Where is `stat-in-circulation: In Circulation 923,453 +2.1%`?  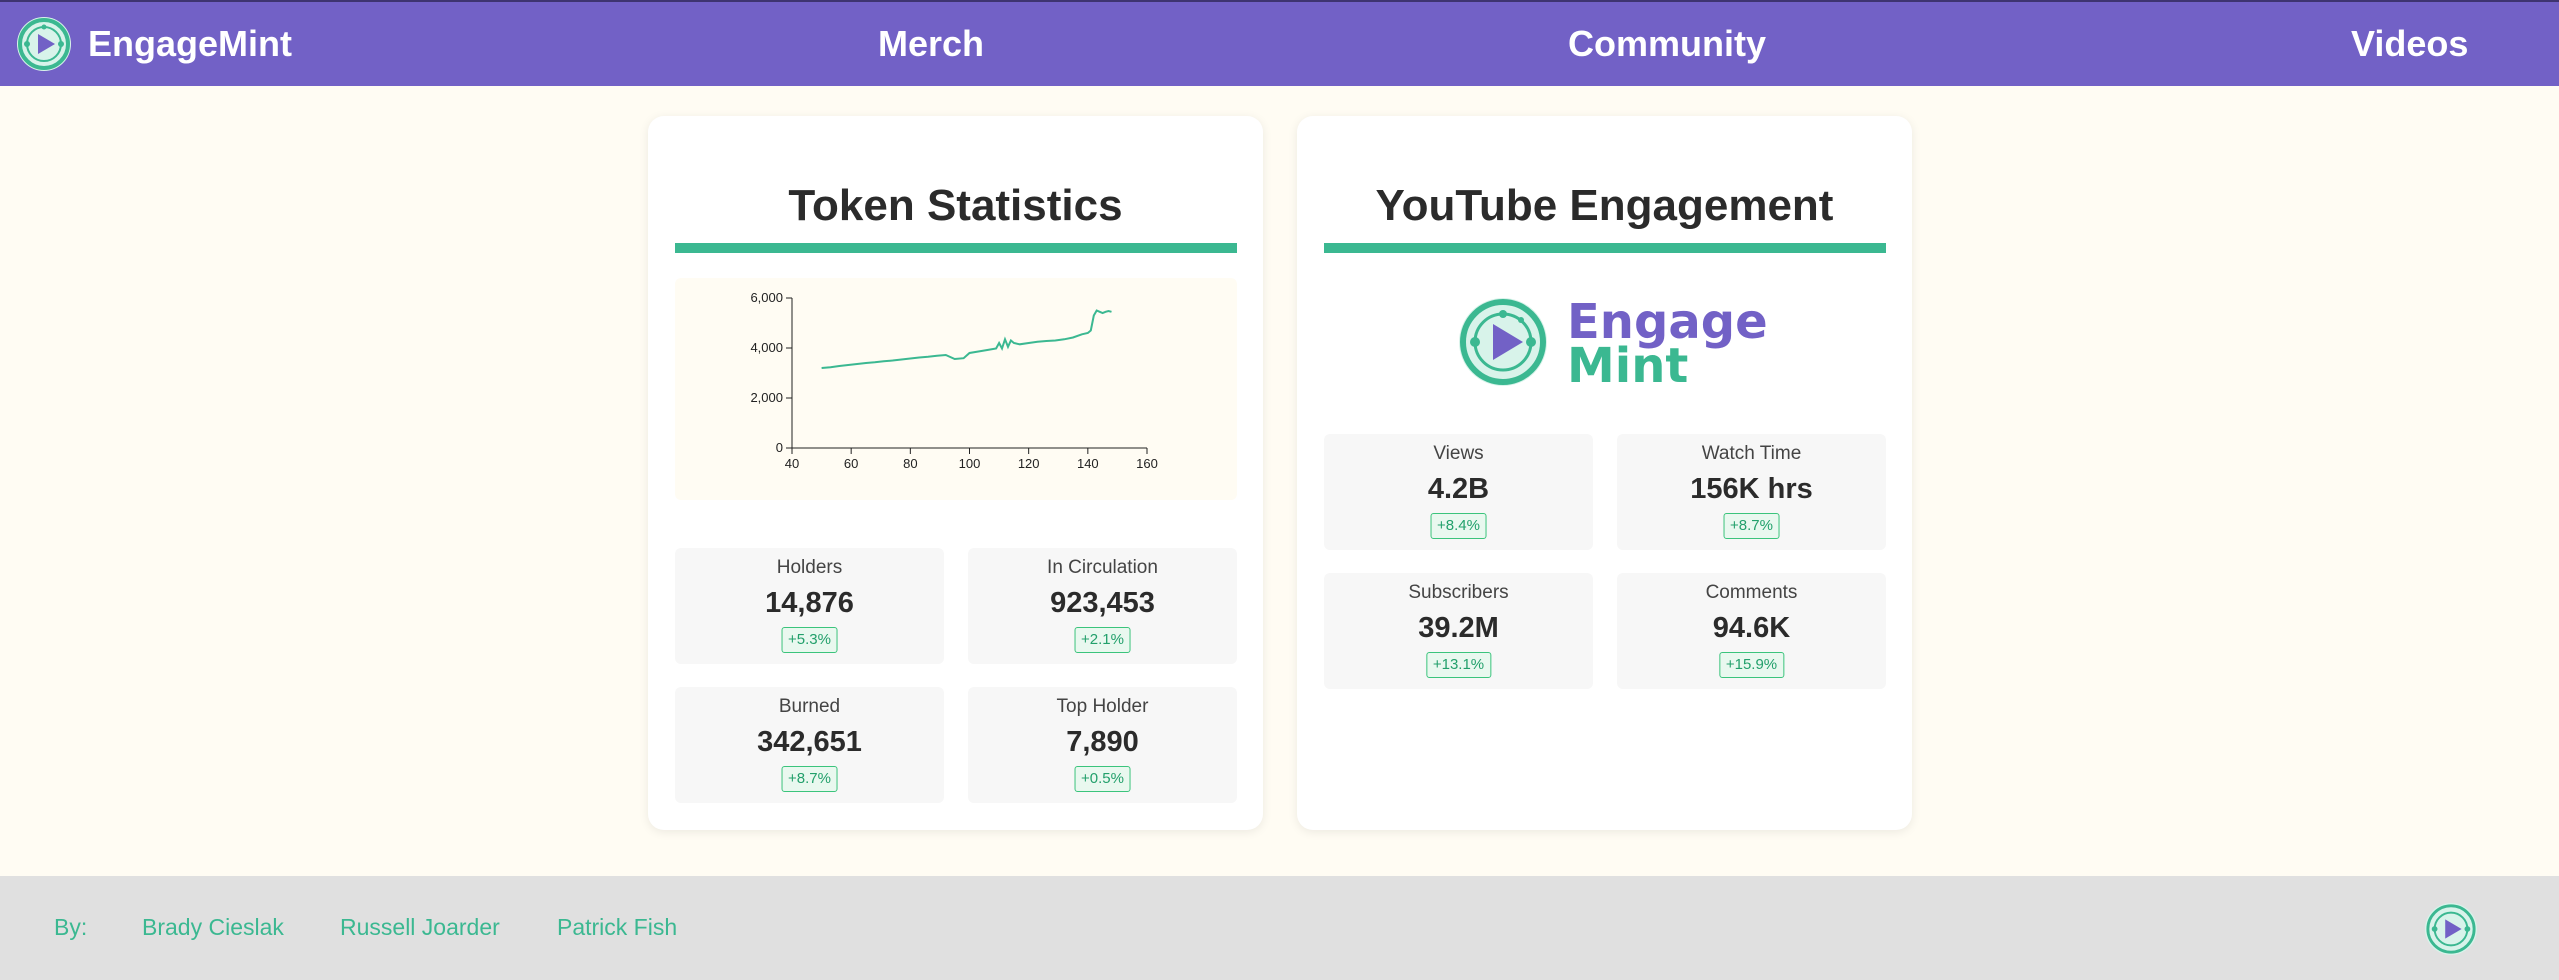 stat-in-circulation: In Circulation 923,453 +2.1% is located at coordinates (1102, 606).